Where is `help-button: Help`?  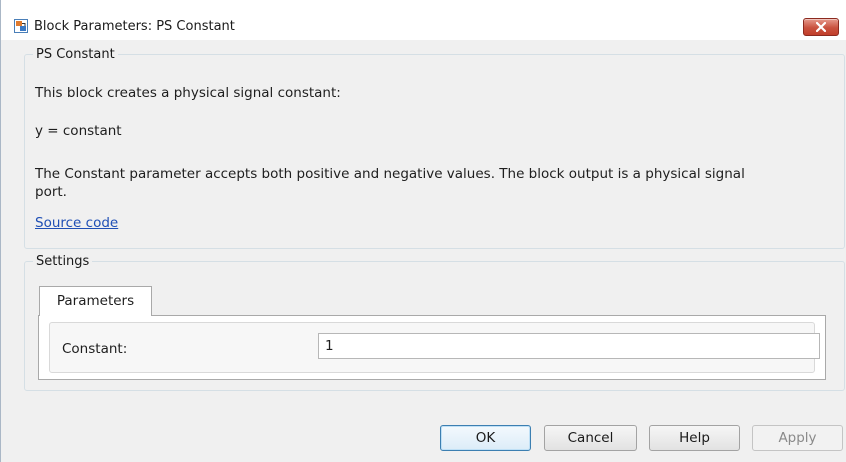
help-button: Help is located at coordinates (694, 438).